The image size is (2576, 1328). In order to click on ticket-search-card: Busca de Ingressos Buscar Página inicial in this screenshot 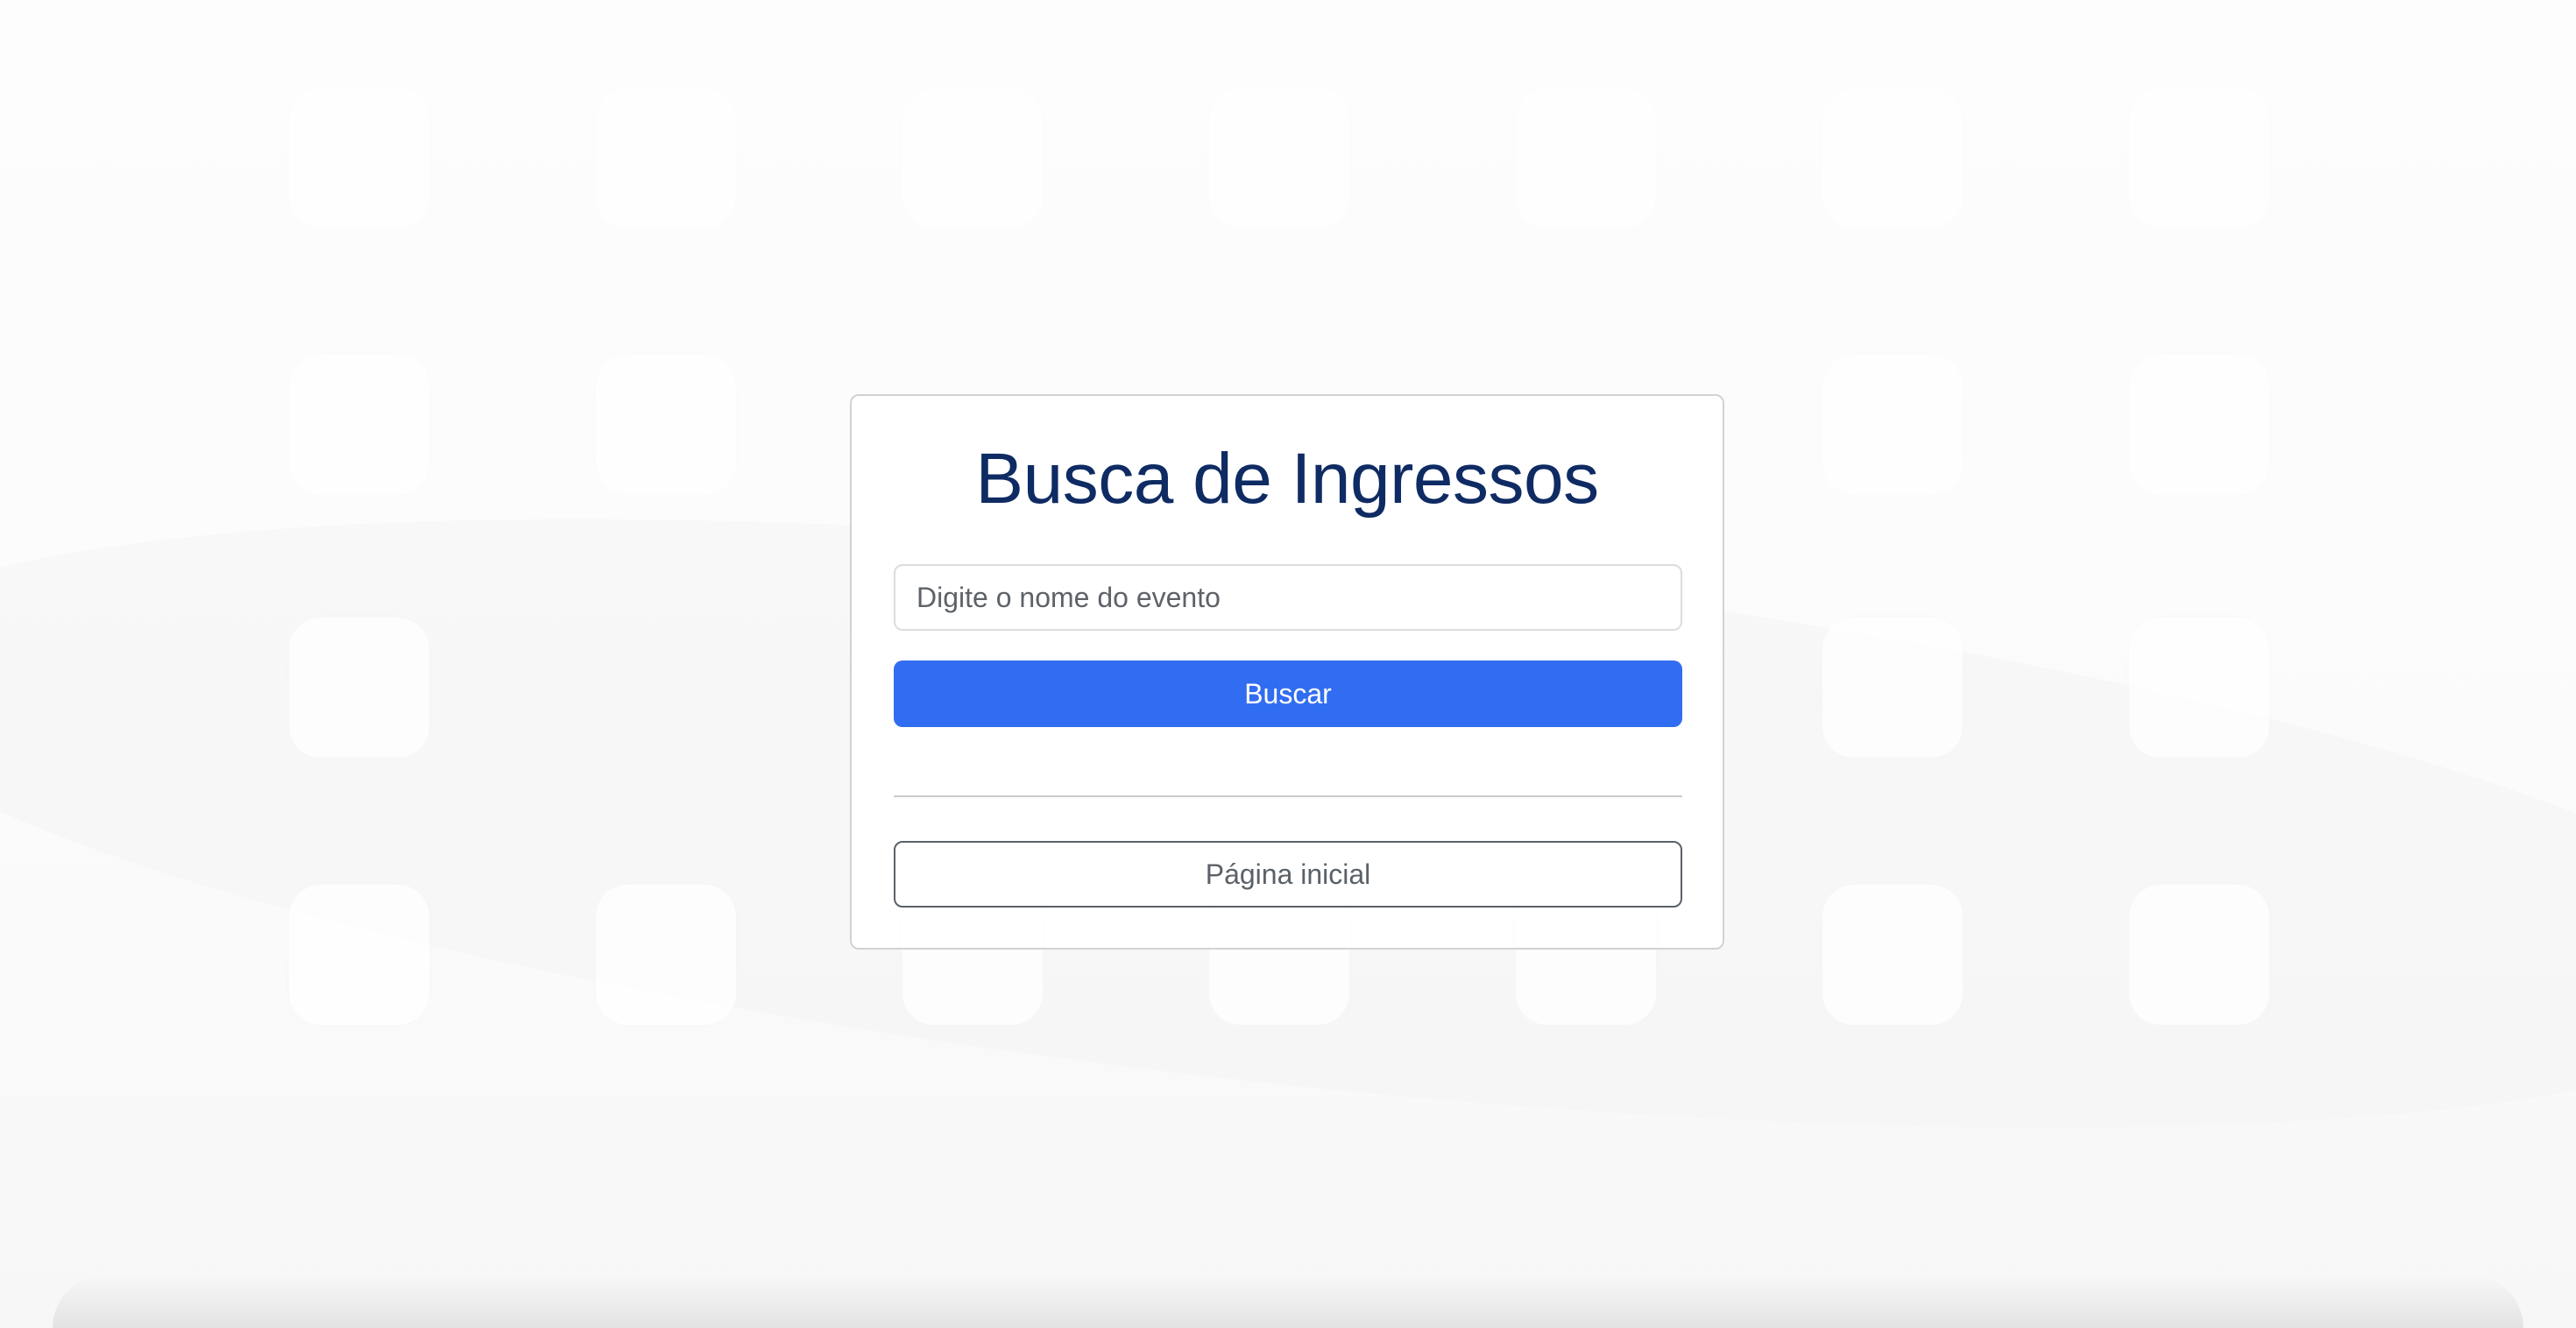, I will do `click(1287, 672)`.